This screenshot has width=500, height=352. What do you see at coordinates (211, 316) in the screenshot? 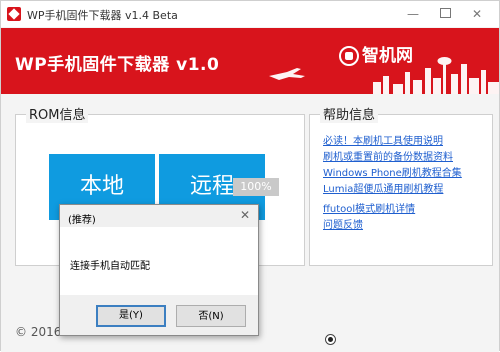
I see `no-button: 否(N)` at bounding box center [211, 316].